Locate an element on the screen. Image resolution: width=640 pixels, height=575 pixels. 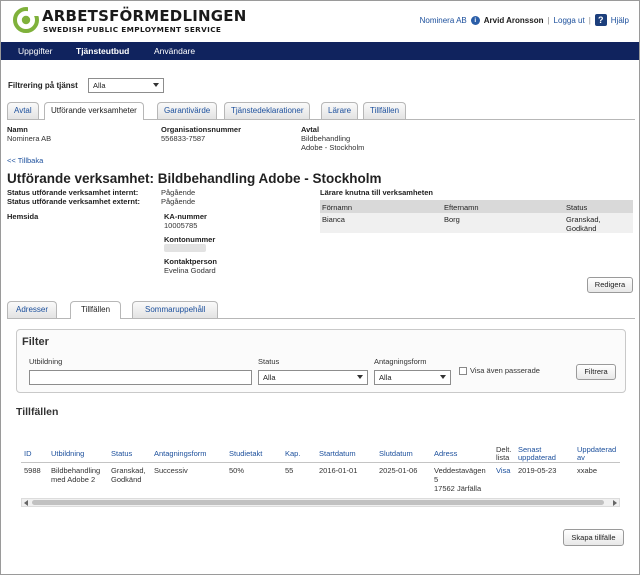
cell-id: 5988 is located at coordinates (32, 470).